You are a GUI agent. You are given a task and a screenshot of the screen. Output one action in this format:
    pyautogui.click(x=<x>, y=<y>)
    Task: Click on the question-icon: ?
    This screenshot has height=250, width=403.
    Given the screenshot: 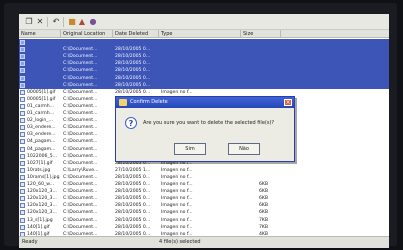 What is the action you would take?
    pyautogui.click(x=131, y=123)
    